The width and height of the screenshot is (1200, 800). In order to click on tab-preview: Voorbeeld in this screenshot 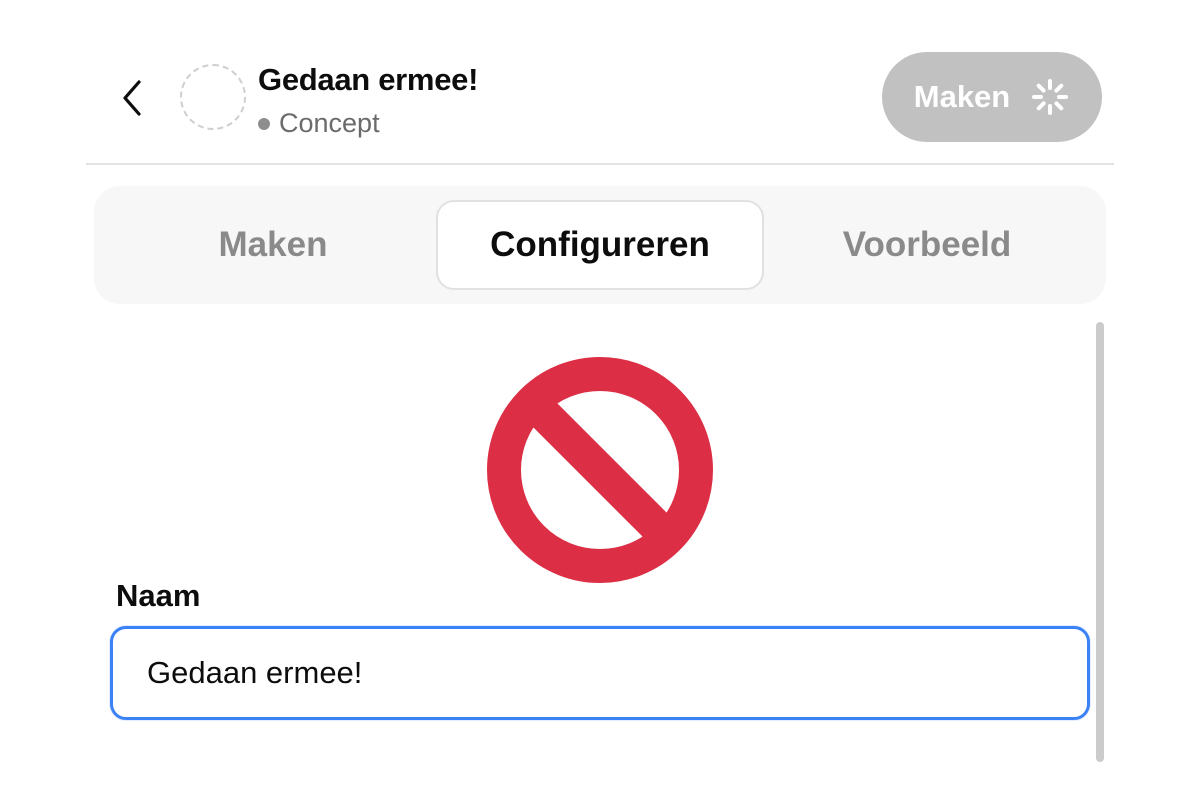, I will do `click(927, 245)`.